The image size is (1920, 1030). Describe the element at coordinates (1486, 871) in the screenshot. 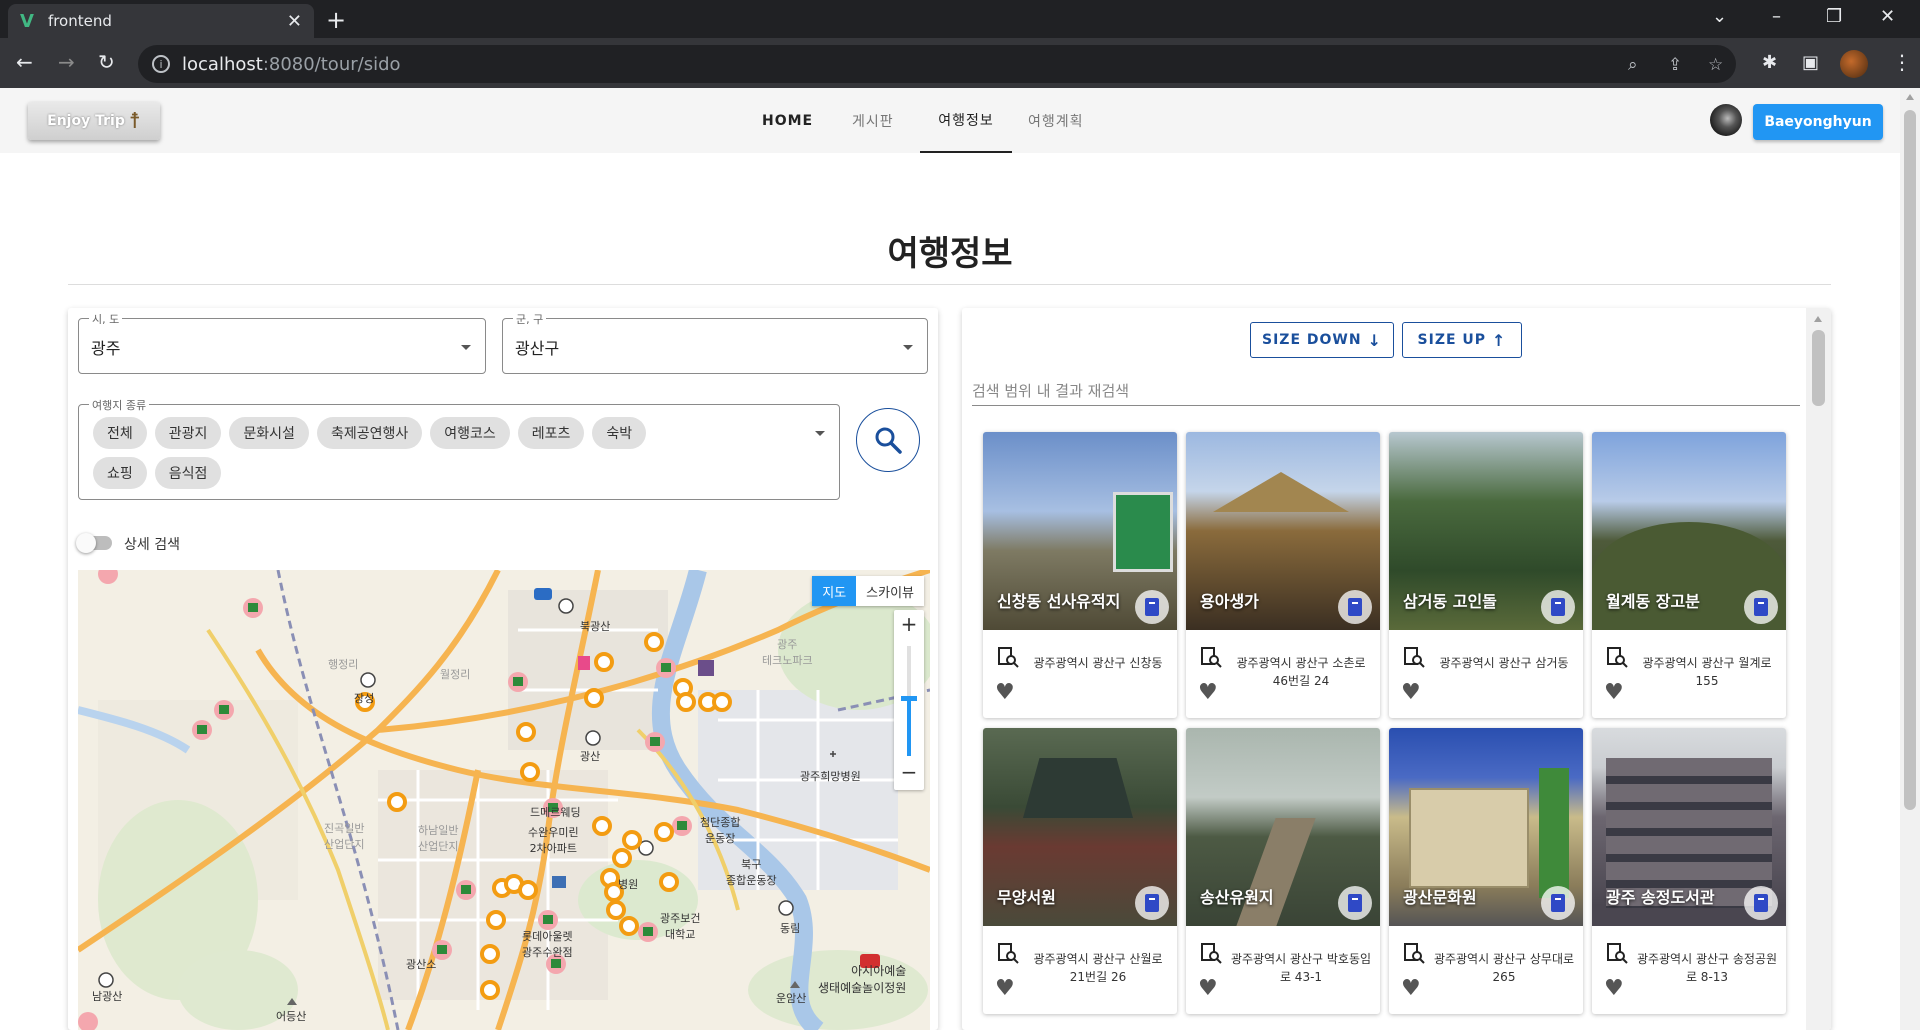

I see `place-card: 광산문화원 광주광역시 광산구 상무대로 265 ♥` at that location.